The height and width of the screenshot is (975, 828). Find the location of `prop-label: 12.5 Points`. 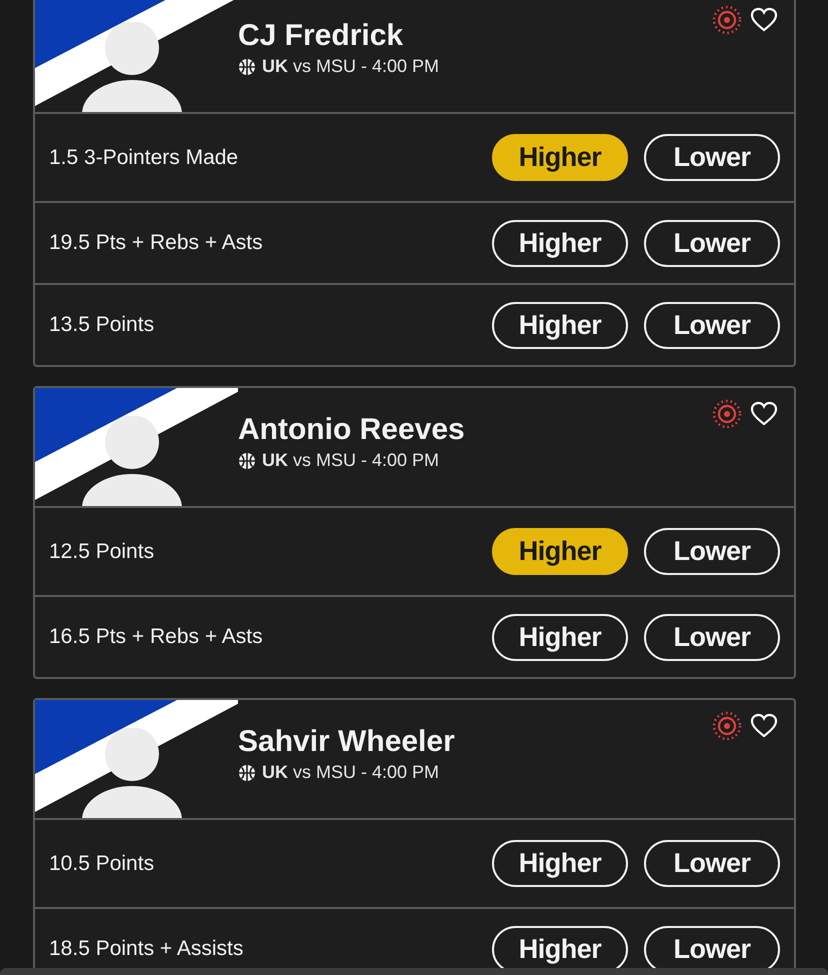

prop-label: 12.5 Points is located at coordinates (101, 552).